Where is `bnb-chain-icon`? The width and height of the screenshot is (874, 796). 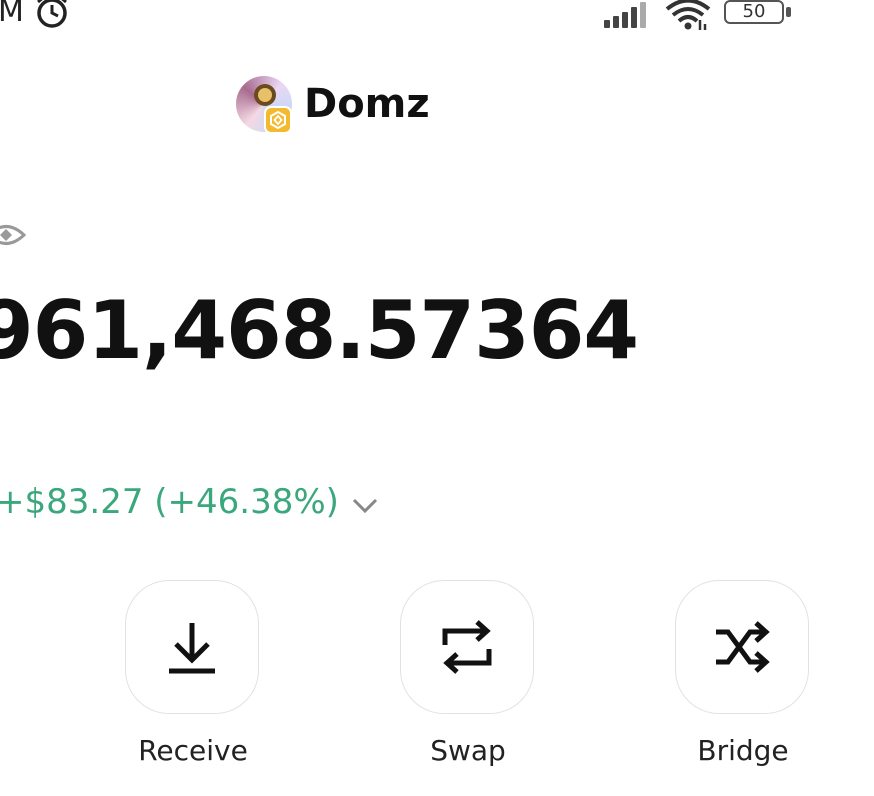 bnb-chain-icon is located at coordinates (278, 120).